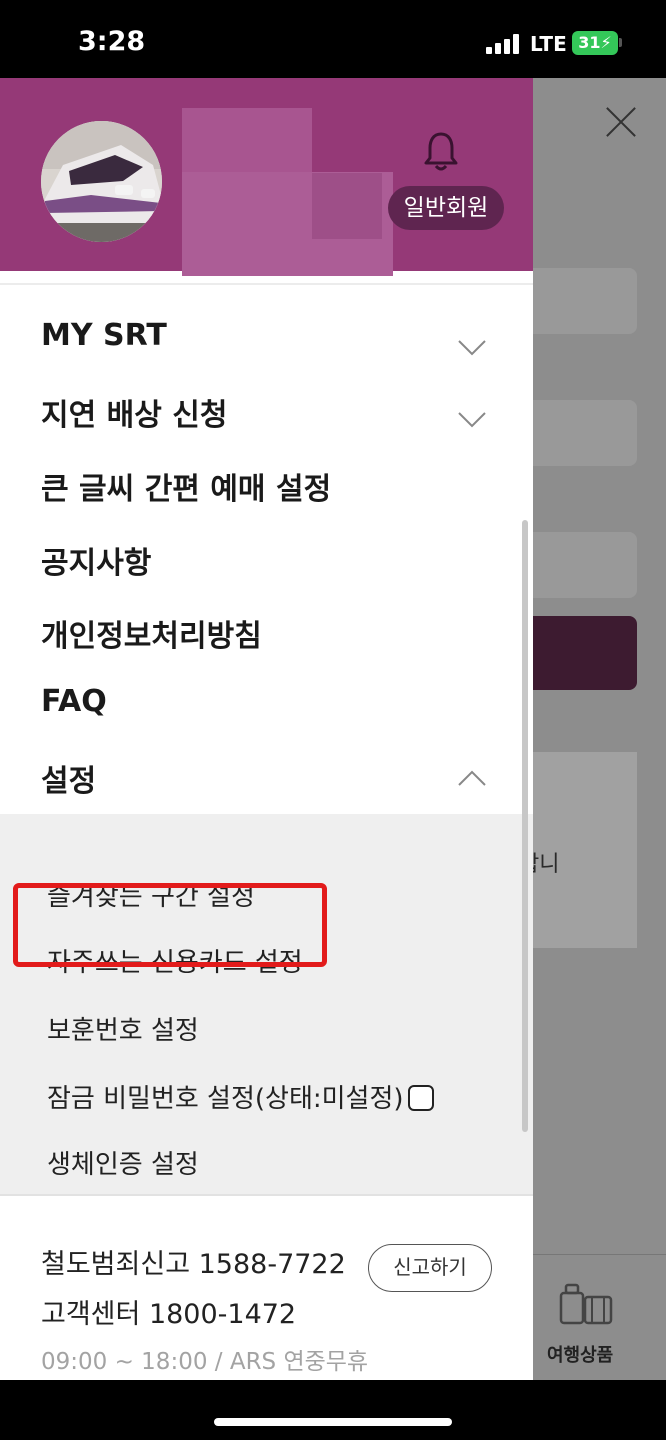 The image size is (666, 1440). I want to click on menu-item-settings: 설정, so click(68, 778).